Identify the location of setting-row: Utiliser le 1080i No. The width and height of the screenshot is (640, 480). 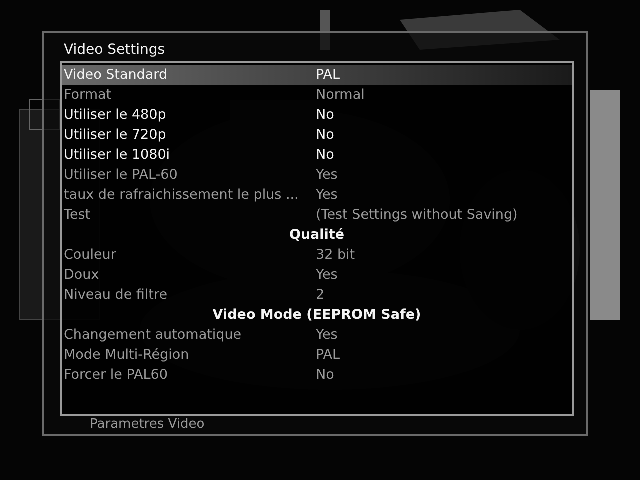
(317, 155).